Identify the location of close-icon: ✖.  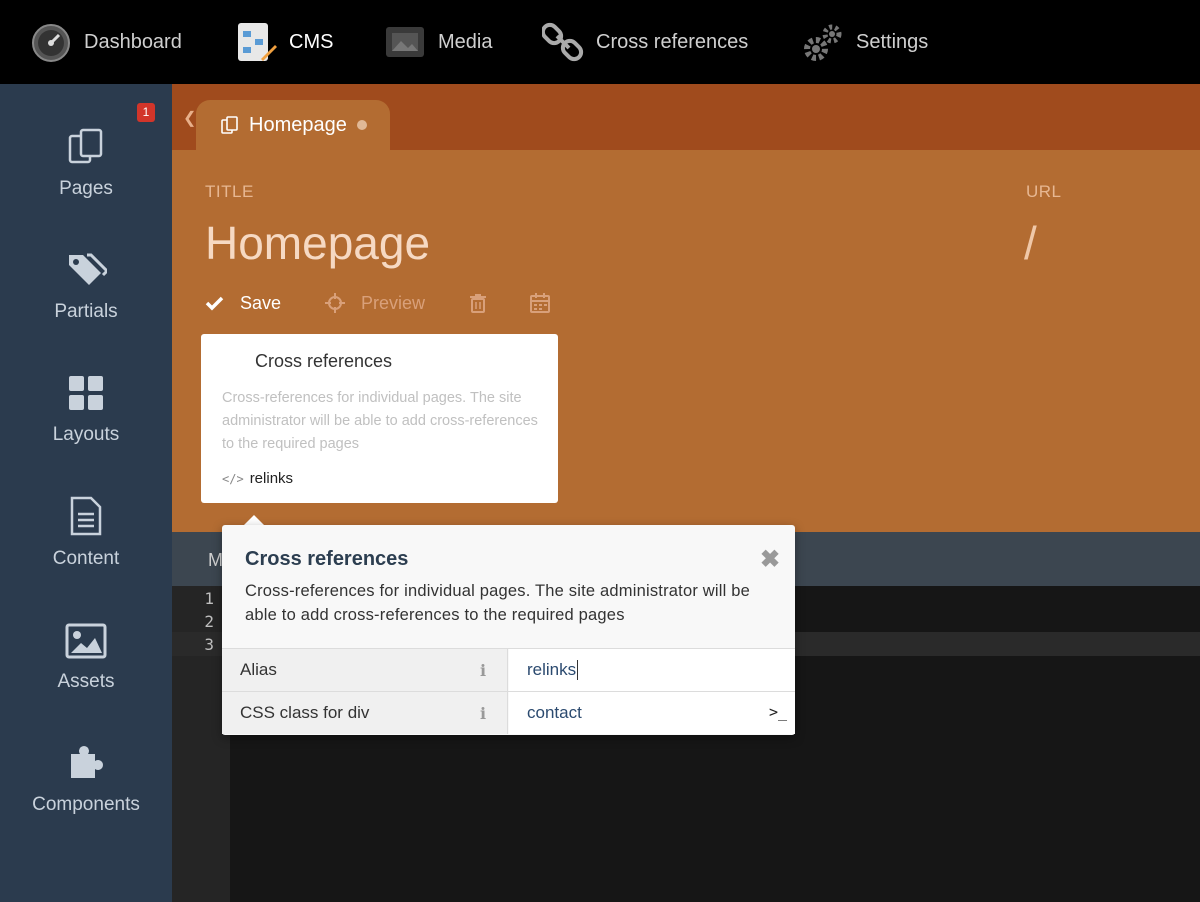
(770, 559).